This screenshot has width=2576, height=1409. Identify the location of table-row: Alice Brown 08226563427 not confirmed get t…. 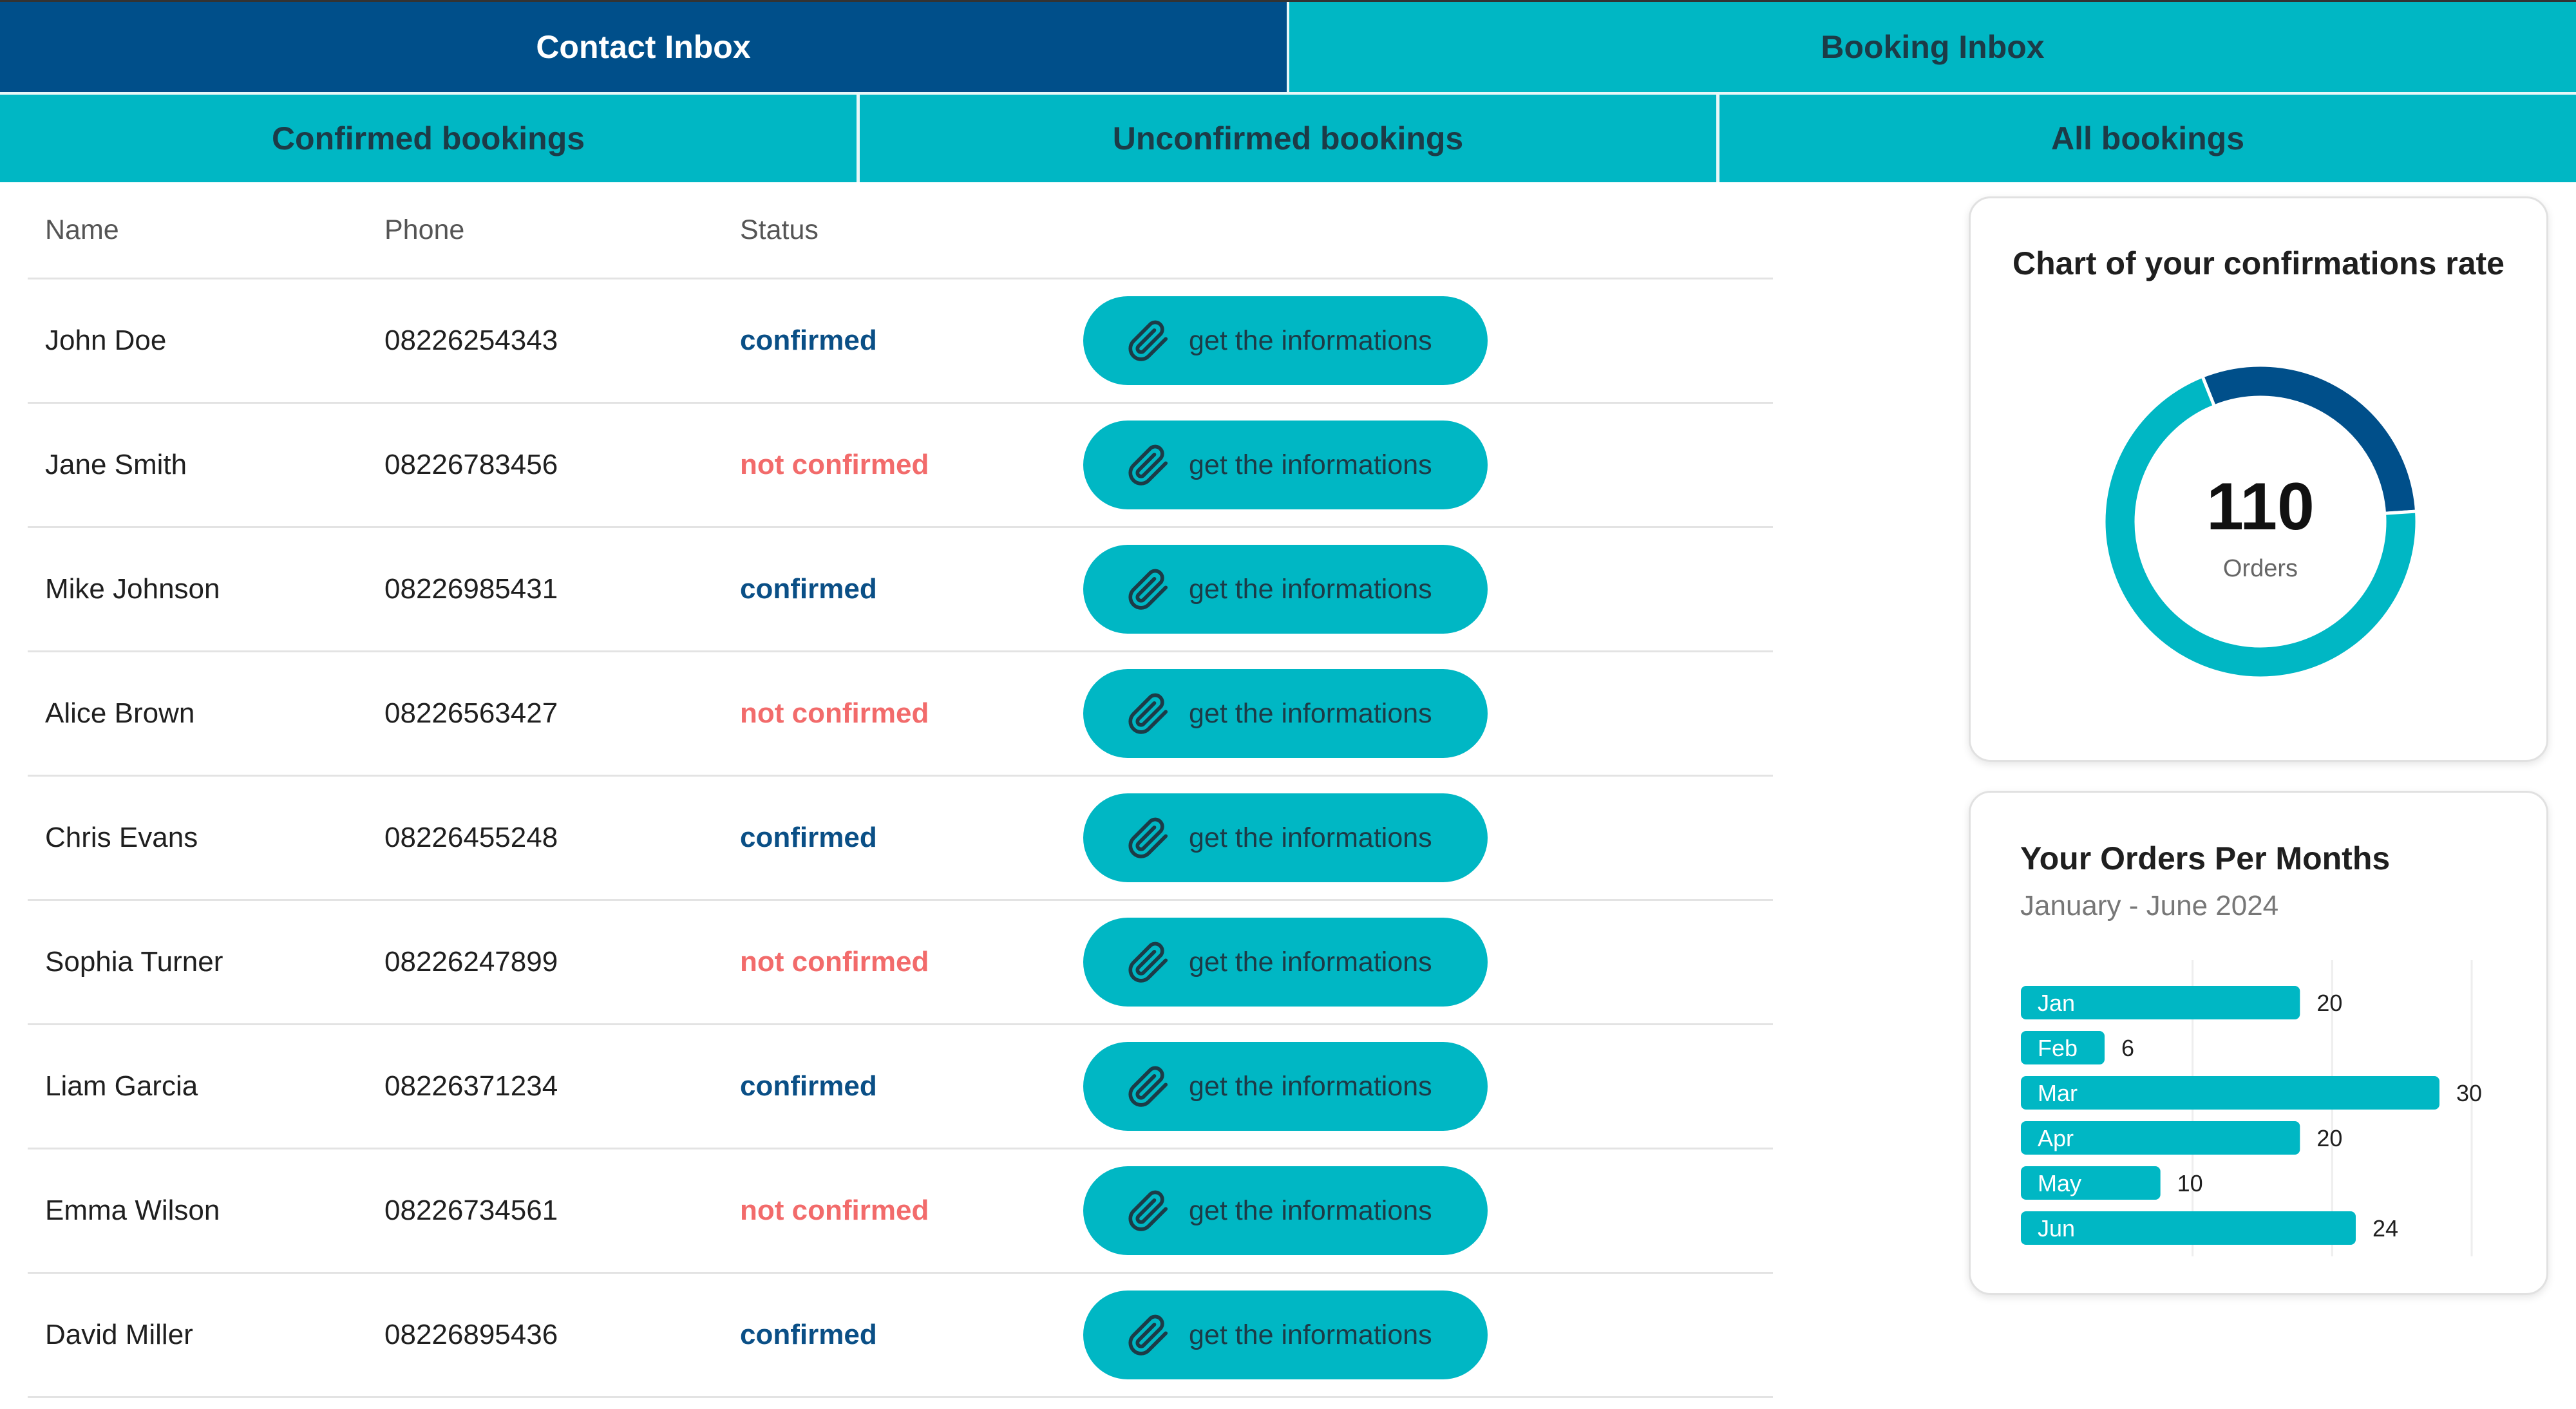
(901, 714).